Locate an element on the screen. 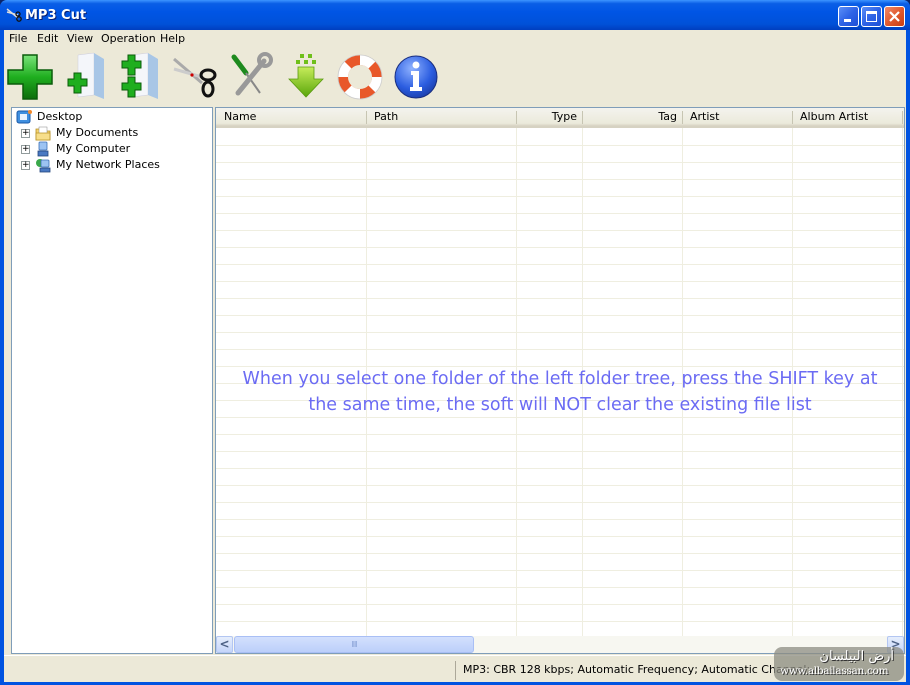  column-header-name: Name is located at coordinates (291, 117).